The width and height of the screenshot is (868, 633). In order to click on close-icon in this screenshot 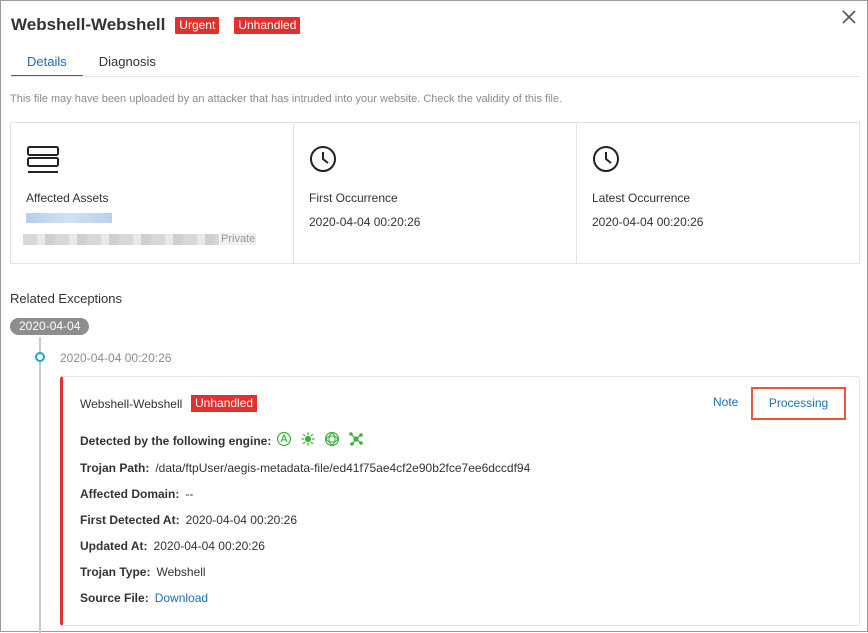, I will do `click(849, 17)`.